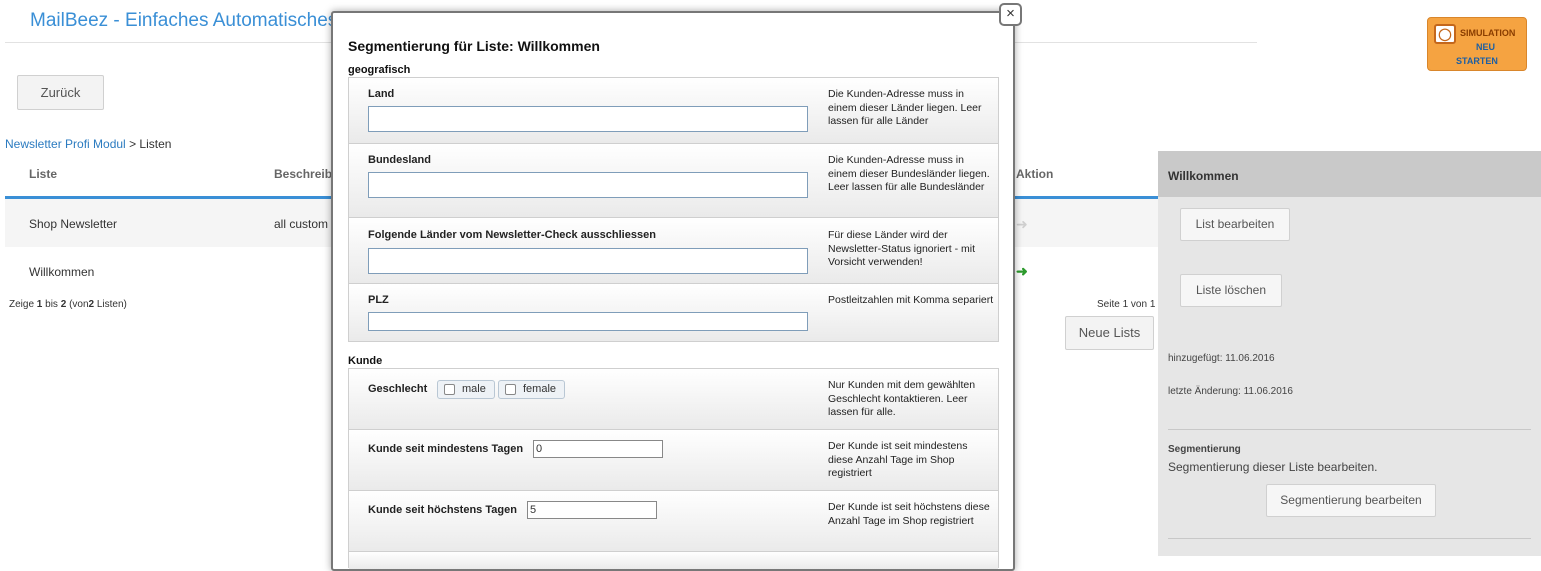 The image size is (1541, 571). What do you see at coordinates (588, 261) in the screenshot?
I see `exclude-countries-input` at bounding box center [588, 261].